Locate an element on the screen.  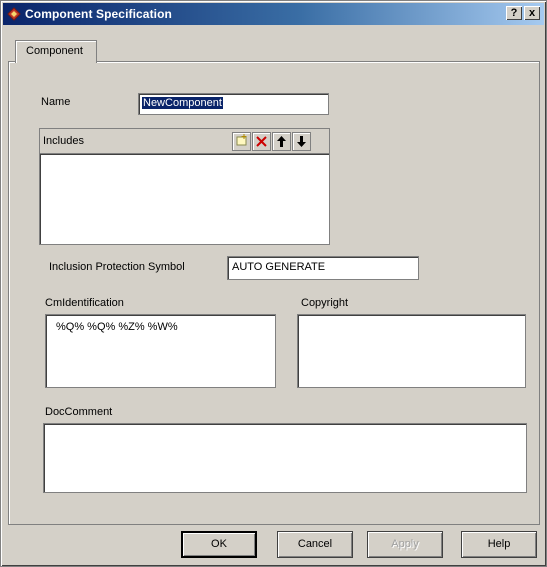
close-button: x is located at coordinates (532, 13).